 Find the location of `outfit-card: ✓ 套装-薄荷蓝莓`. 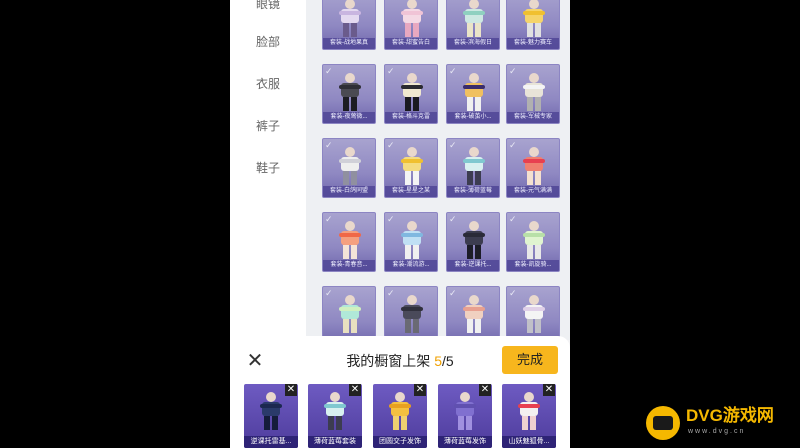

outfit-card: ✓ 套装-薄荷蓝莓 is located at coordinates (473, 168).